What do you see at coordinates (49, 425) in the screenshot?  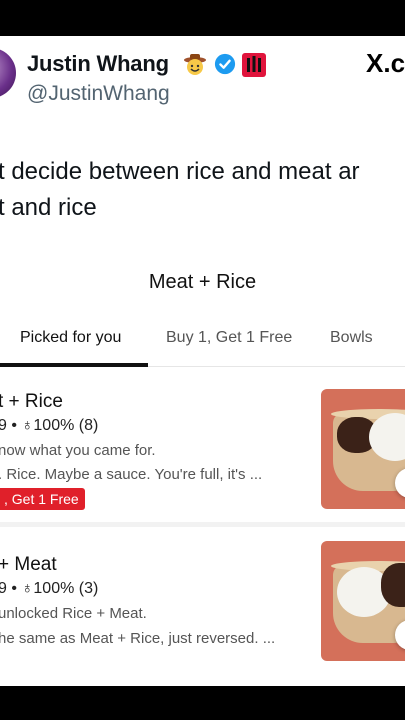 I see `item-rating: 9 • ♁100% (8)` at bounding box center [49, 425].